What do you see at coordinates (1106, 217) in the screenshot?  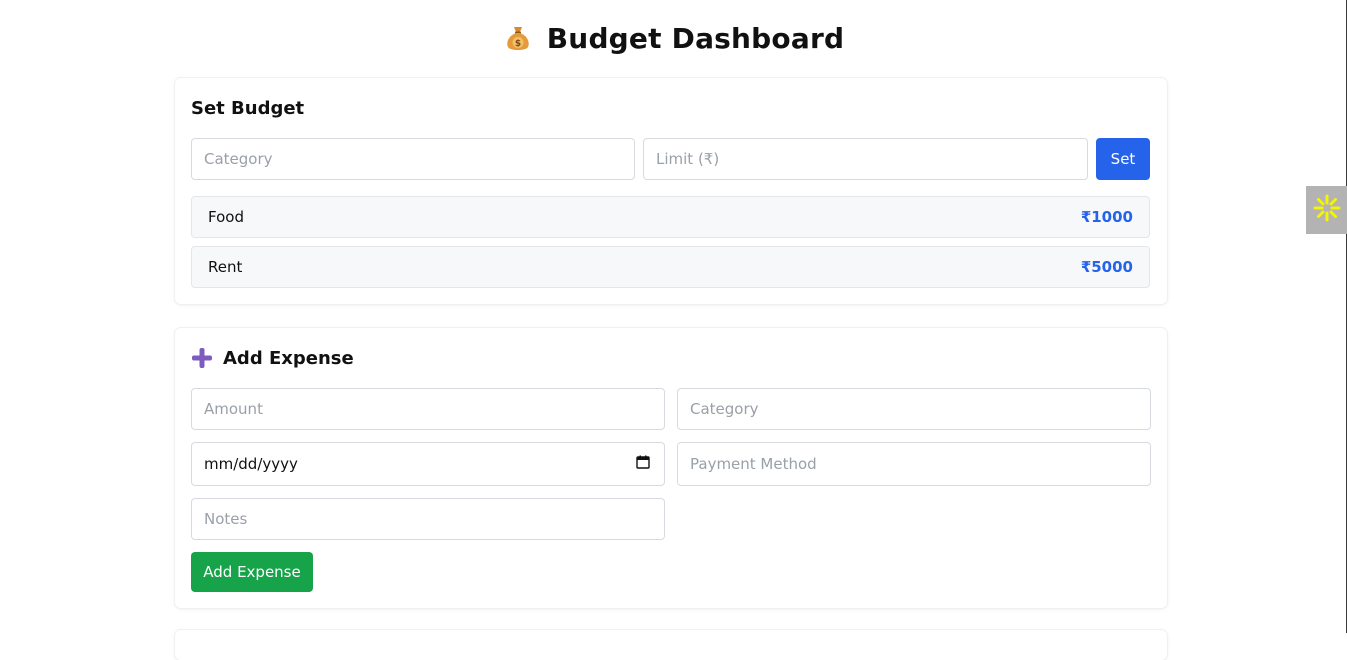 I see `budget-amount: ₹1000` at bounding box center [1106, 217].